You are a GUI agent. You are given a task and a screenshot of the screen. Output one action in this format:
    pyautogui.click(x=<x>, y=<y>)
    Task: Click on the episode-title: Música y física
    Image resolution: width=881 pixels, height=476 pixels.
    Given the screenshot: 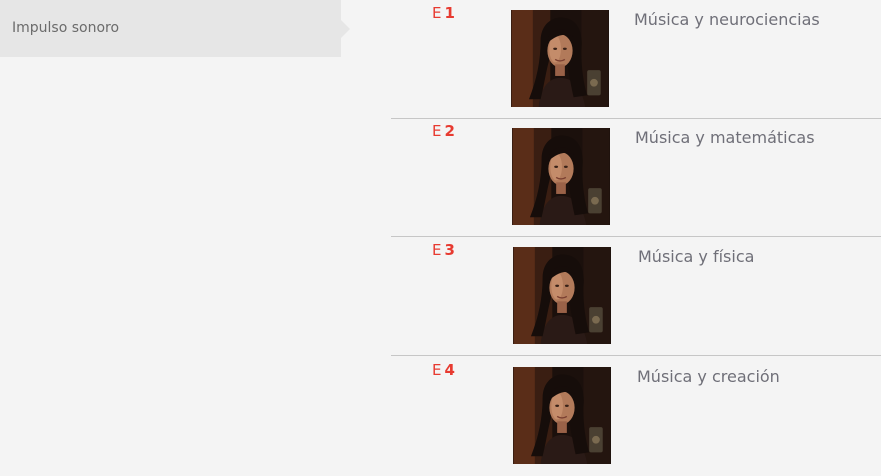 What is the action you would take?
    pyautogui.click(x=696, y=257)
    